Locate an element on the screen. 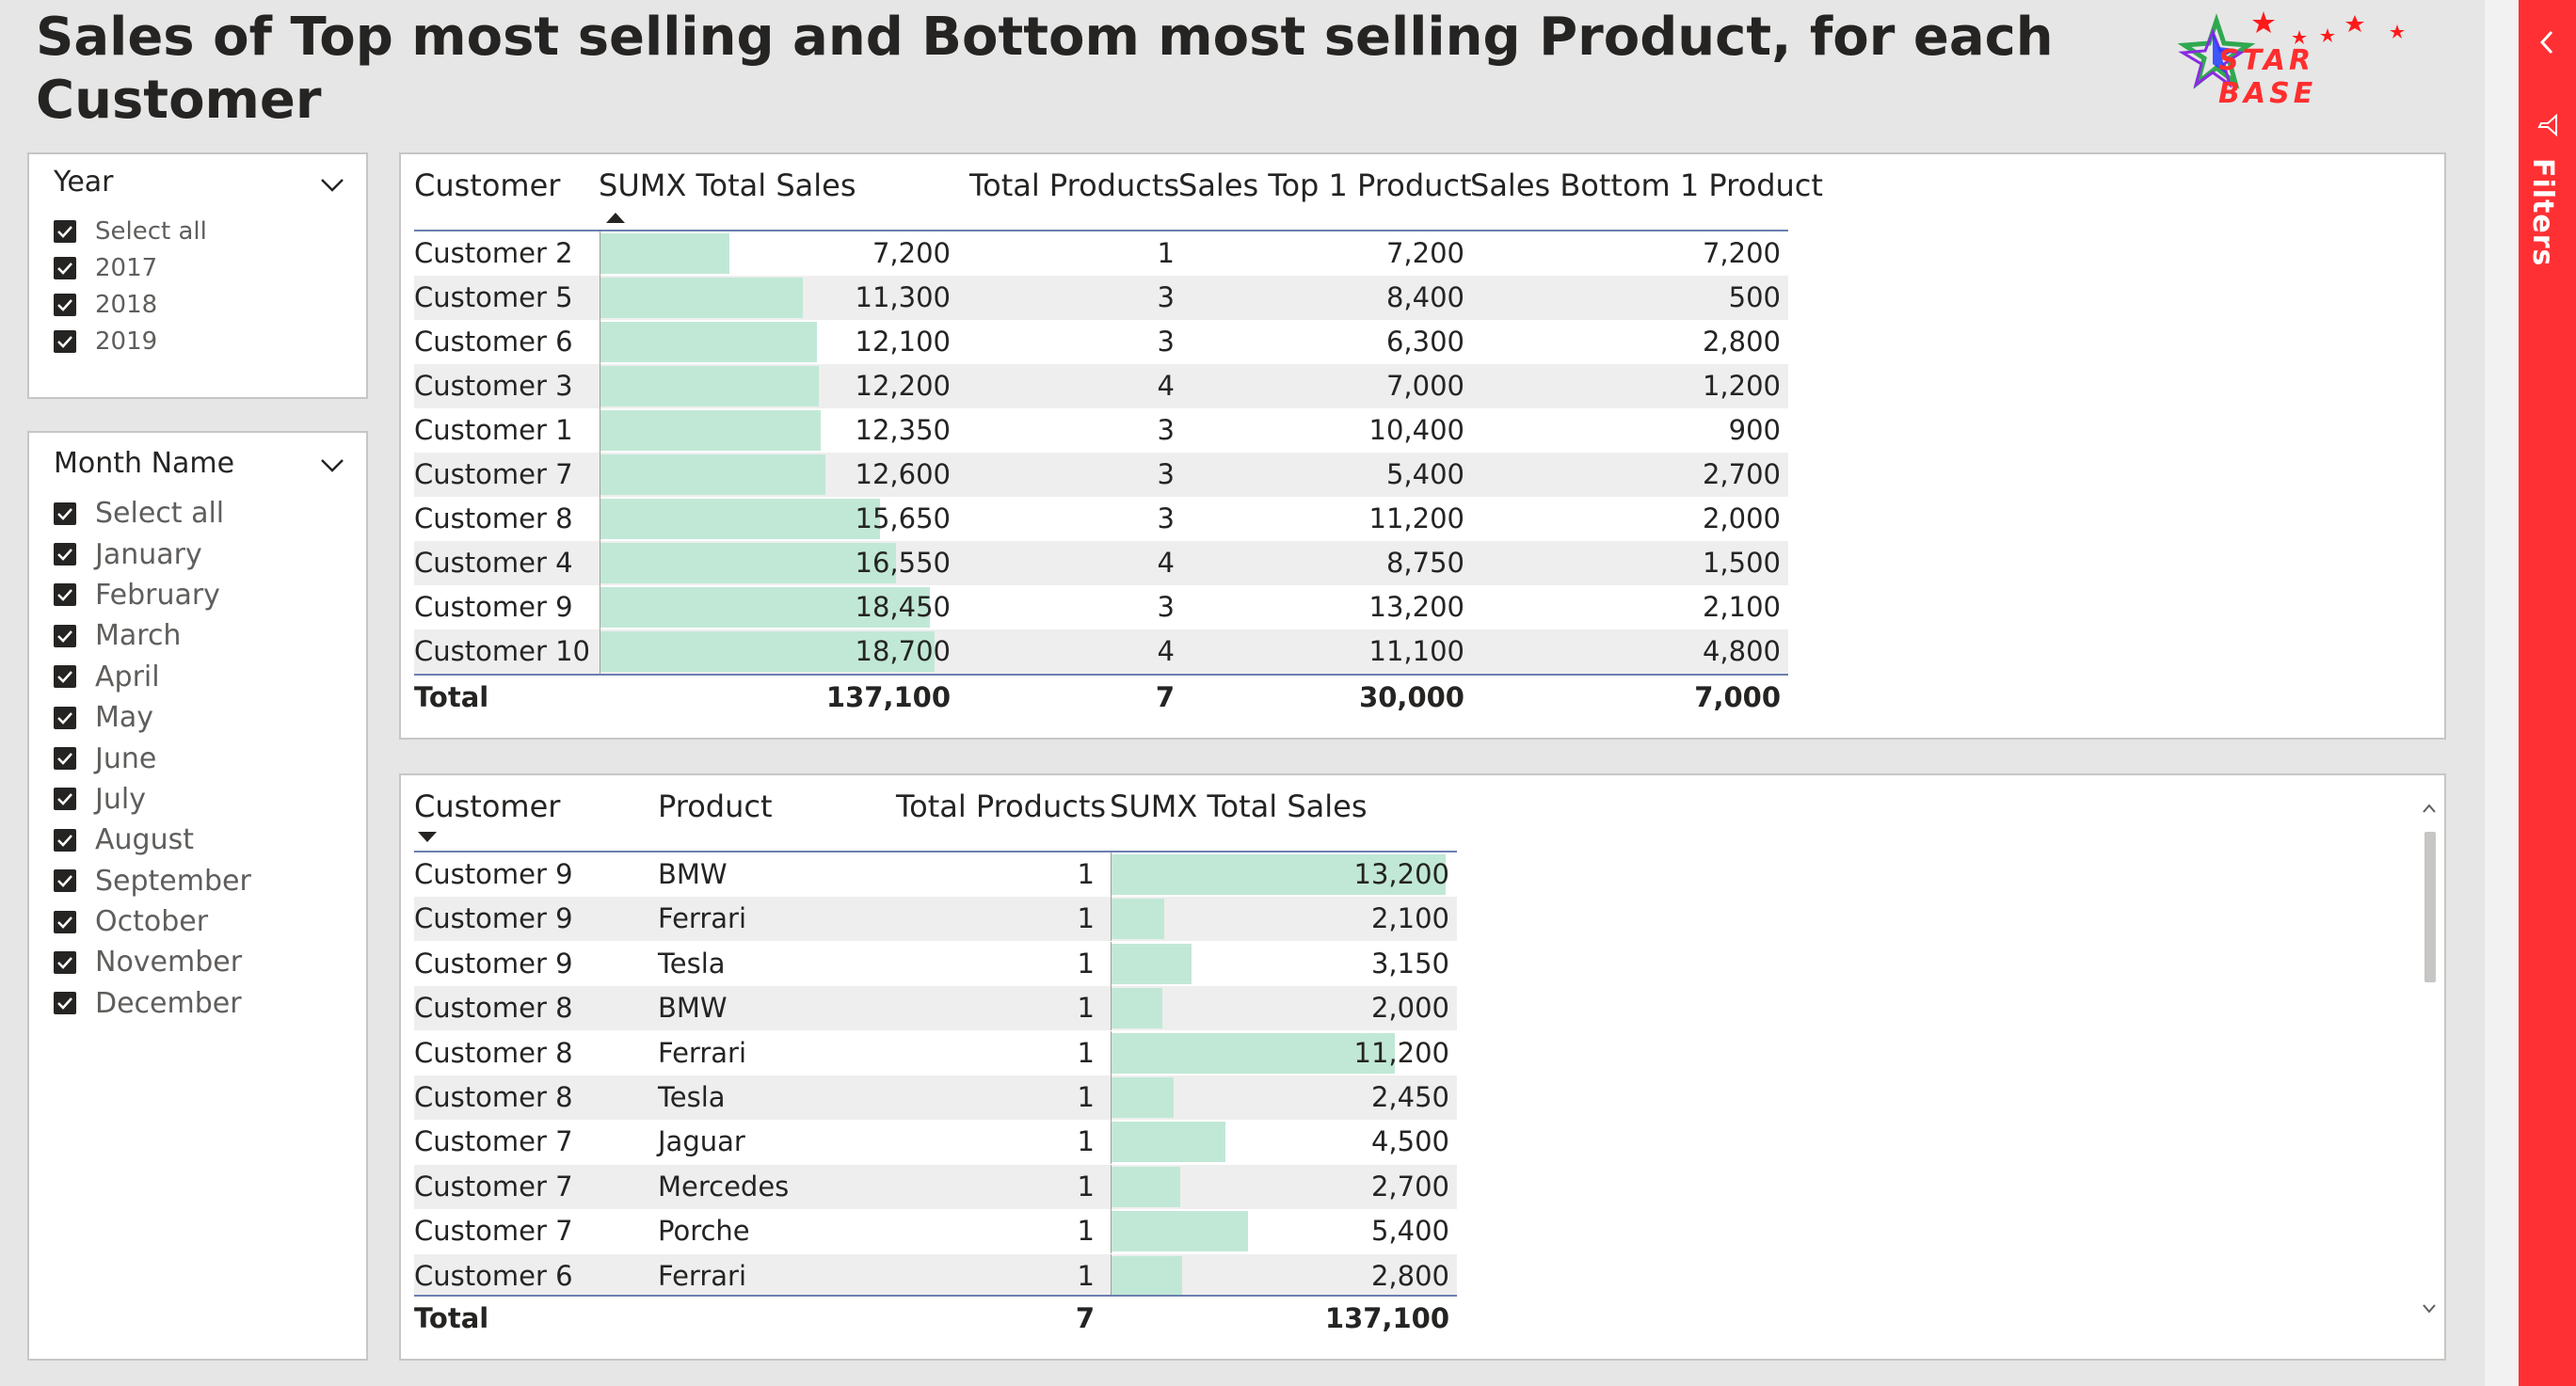  table-cell-bottom1: 2,100 is located at coordinates (1741, 607).